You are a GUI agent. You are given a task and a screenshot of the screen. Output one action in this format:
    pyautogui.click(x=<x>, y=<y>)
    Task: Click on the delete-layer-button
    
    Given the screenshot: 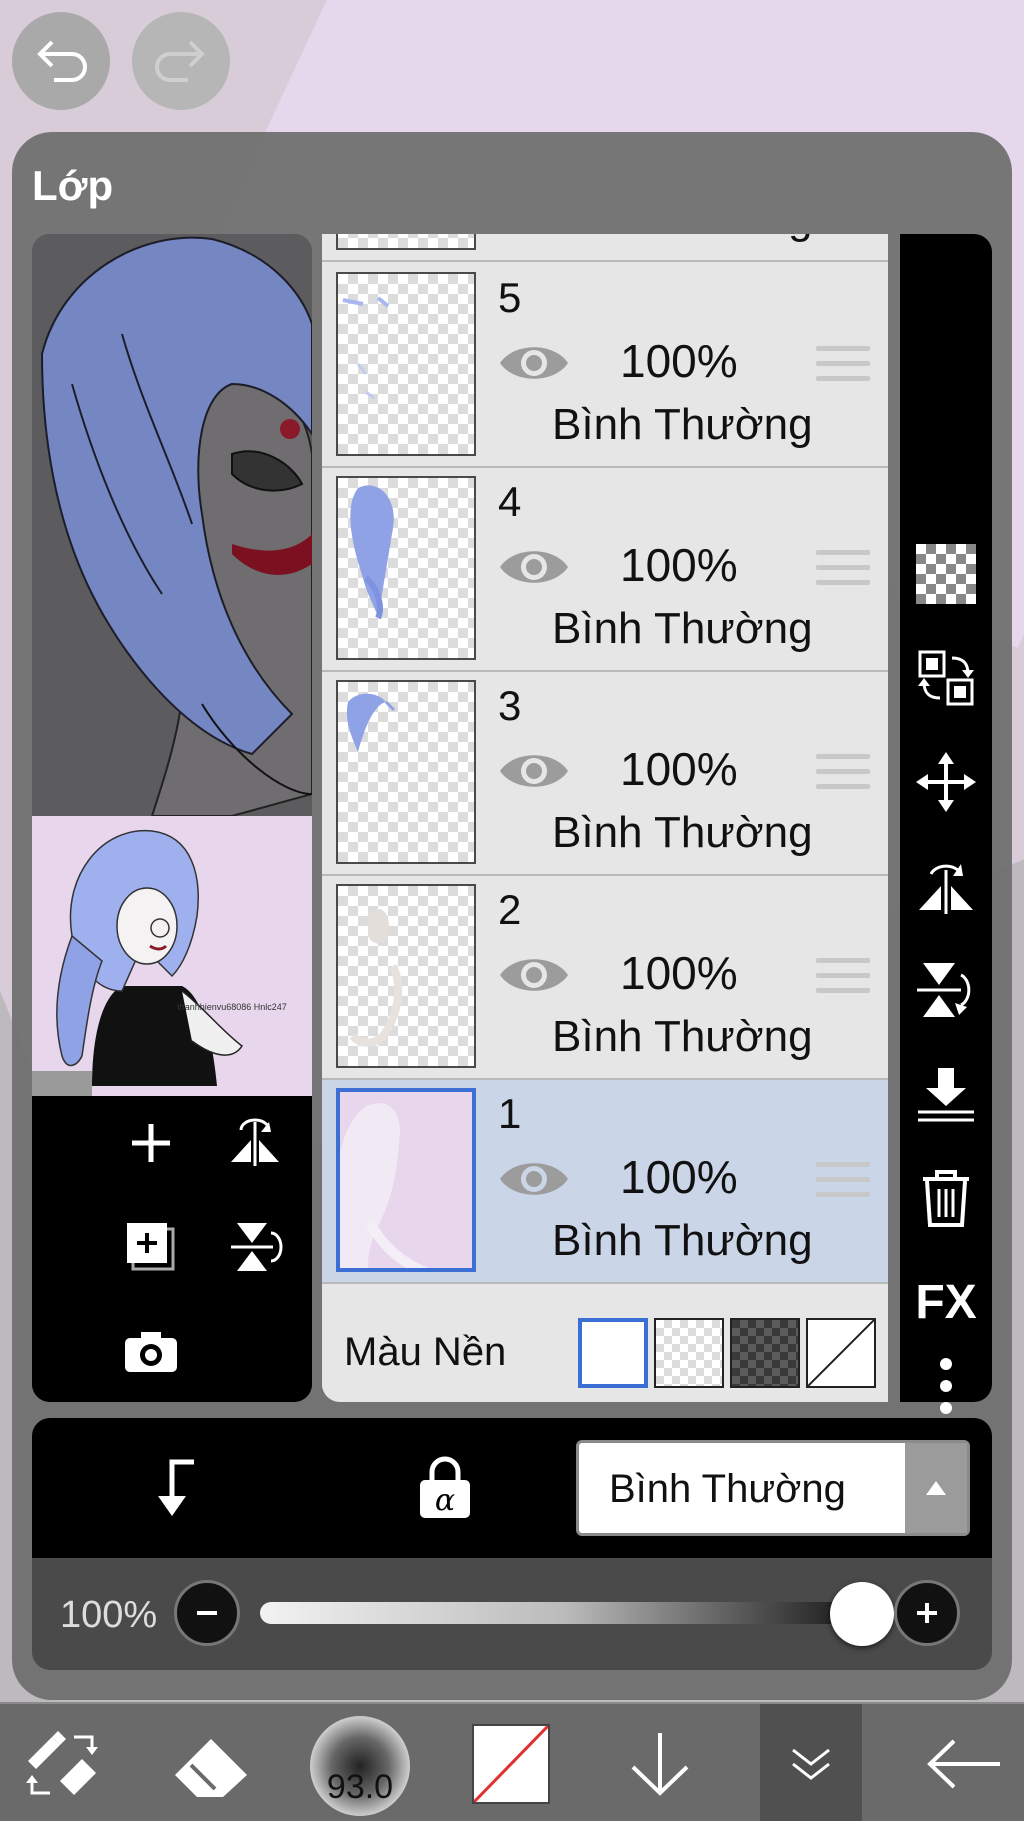 What is the action you would take?
    pyautogui.click(x=946, y=1198)
    